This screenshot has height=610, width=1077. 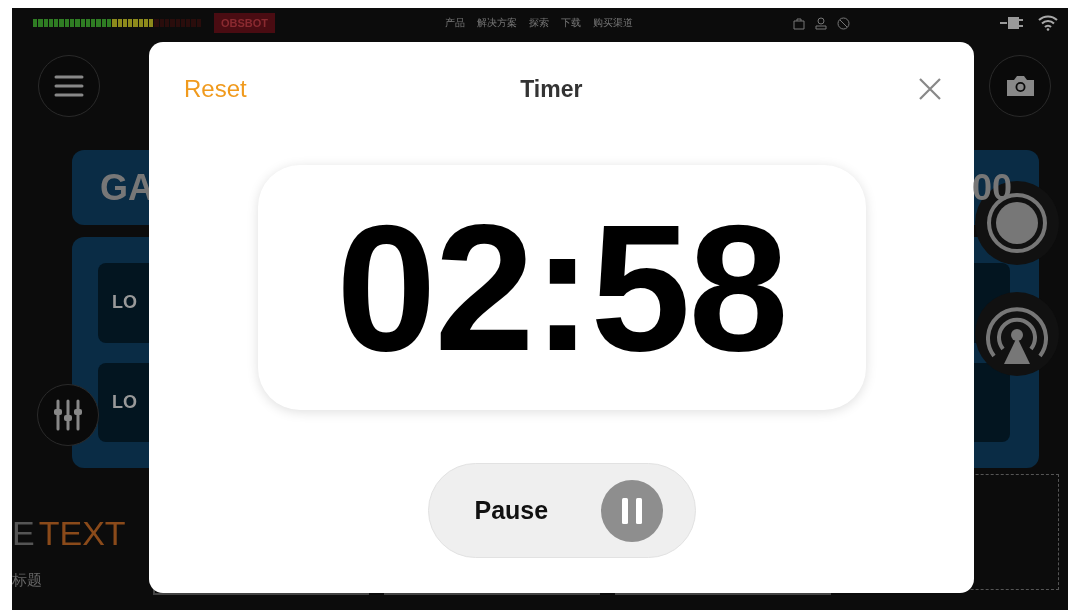 I want to click on gain-label: GA, so click(x=127, y=187).